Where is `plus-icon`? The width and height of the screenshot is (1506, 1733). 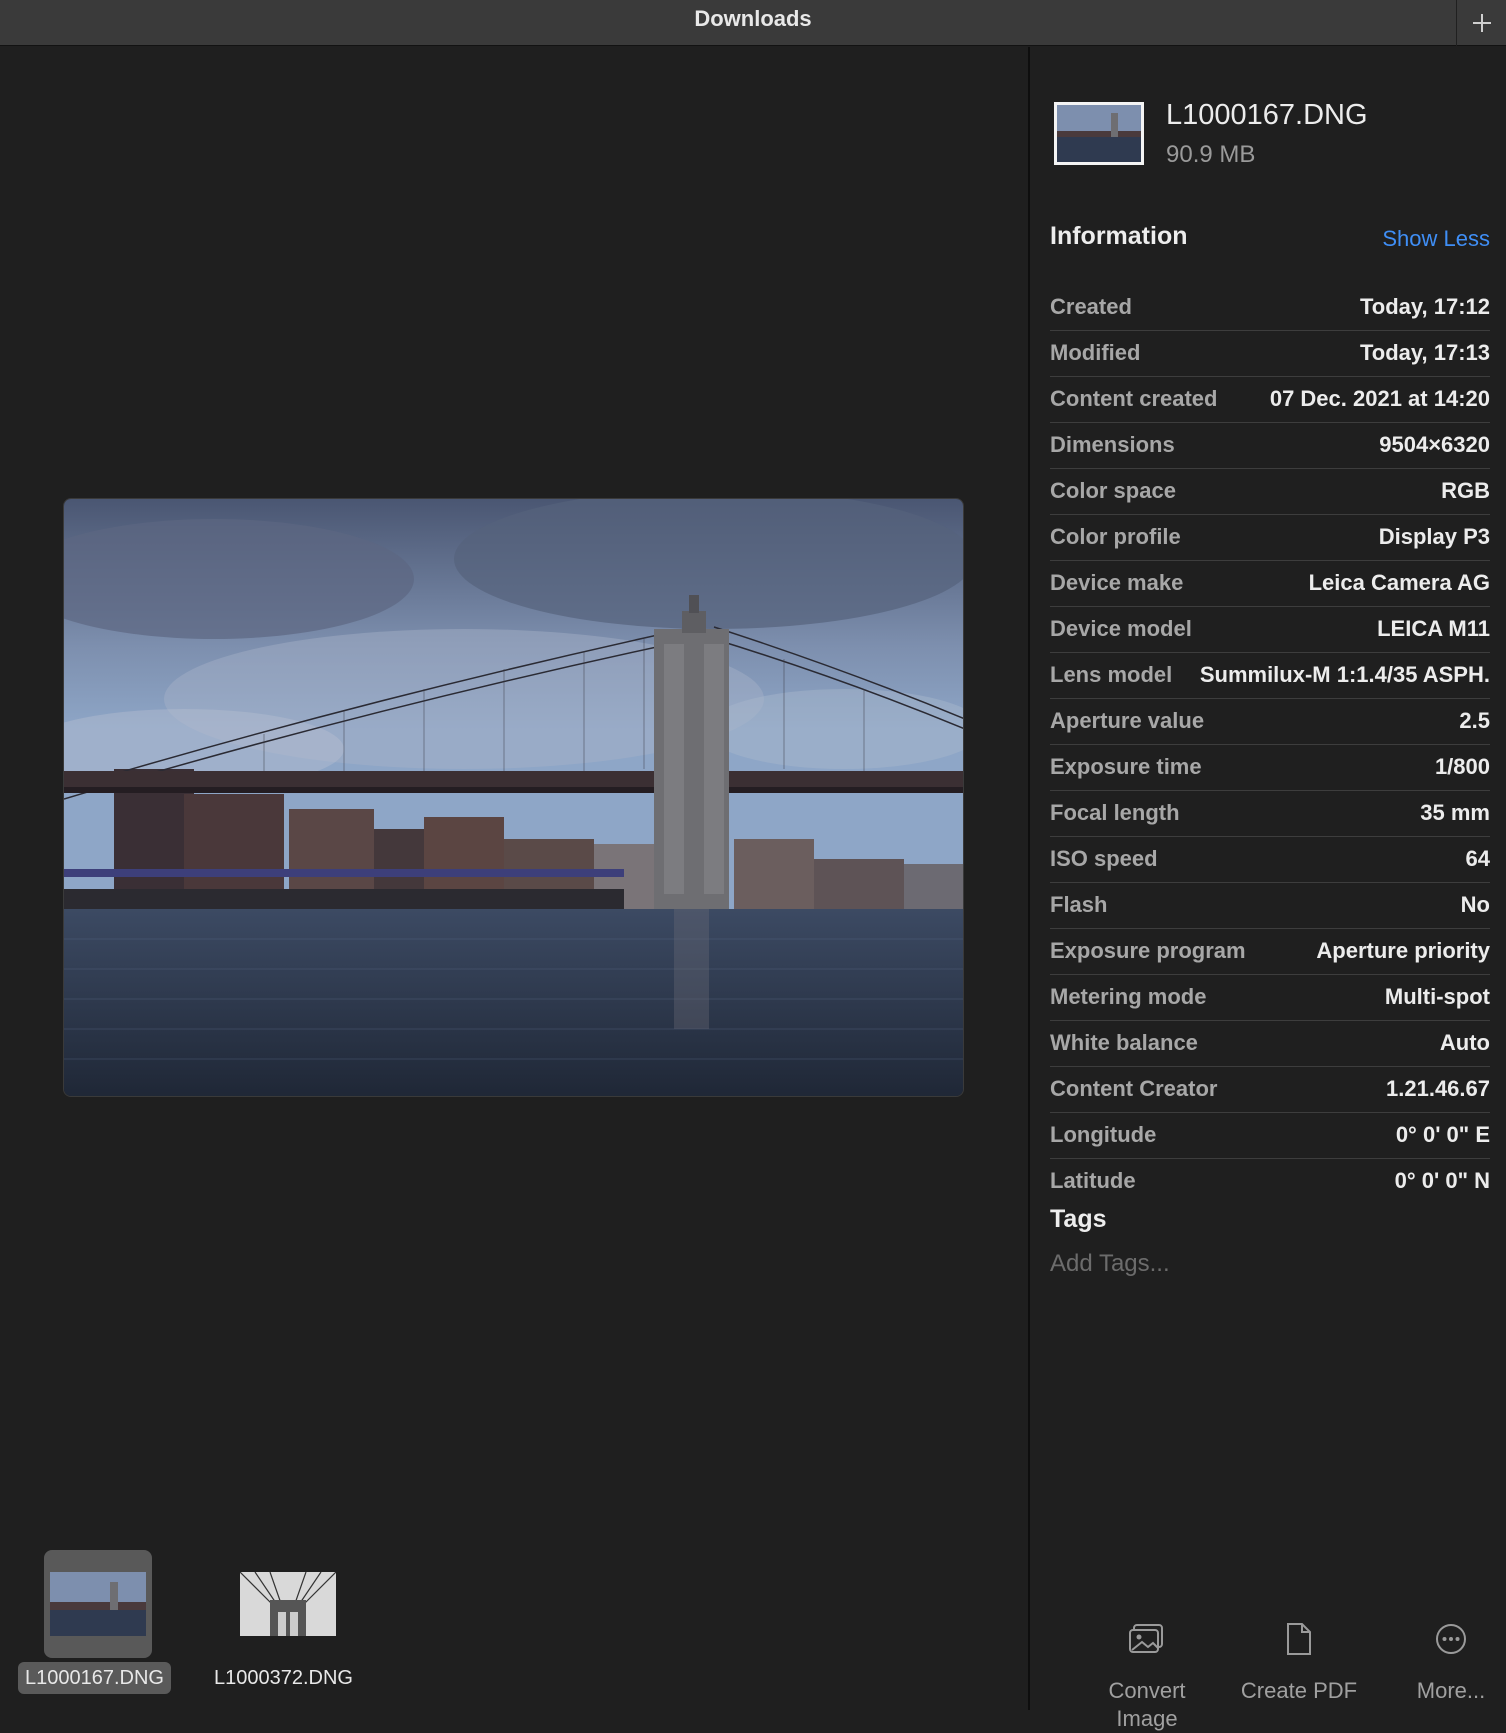 plus-icon is located at coordinates (1481, 23).